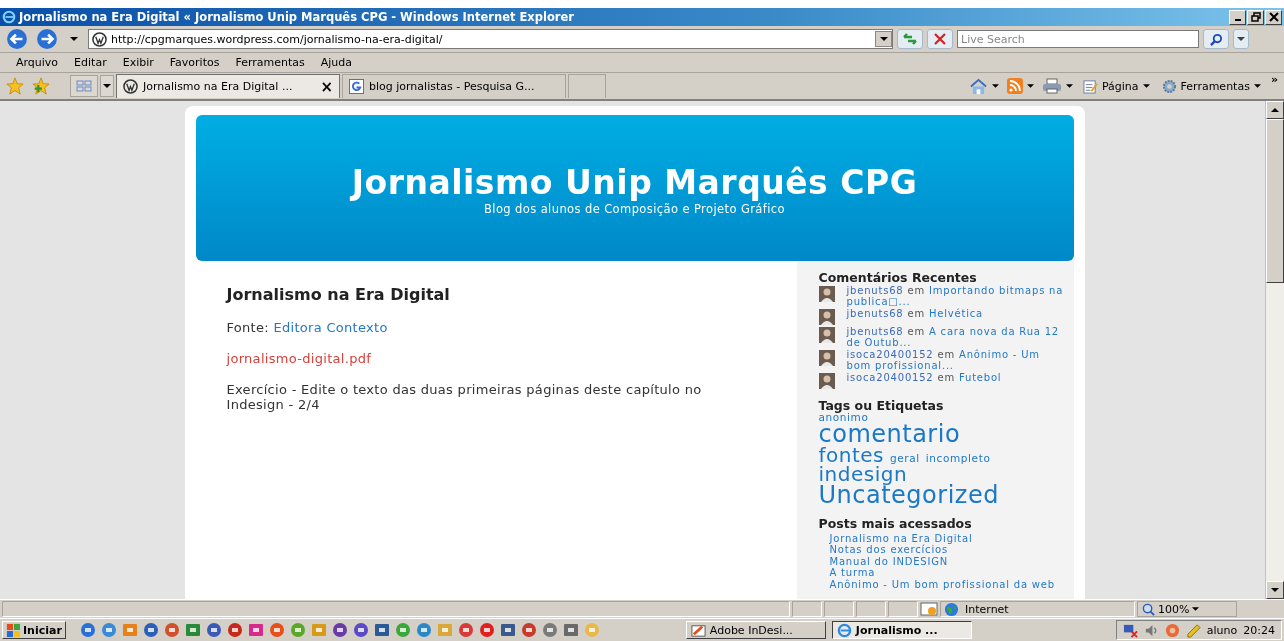 The image size is (1284, 641). What do you see at coordinates (905, 458) in the screenshot?
I see `tag-link: geral` at bounding box center [905, 458].